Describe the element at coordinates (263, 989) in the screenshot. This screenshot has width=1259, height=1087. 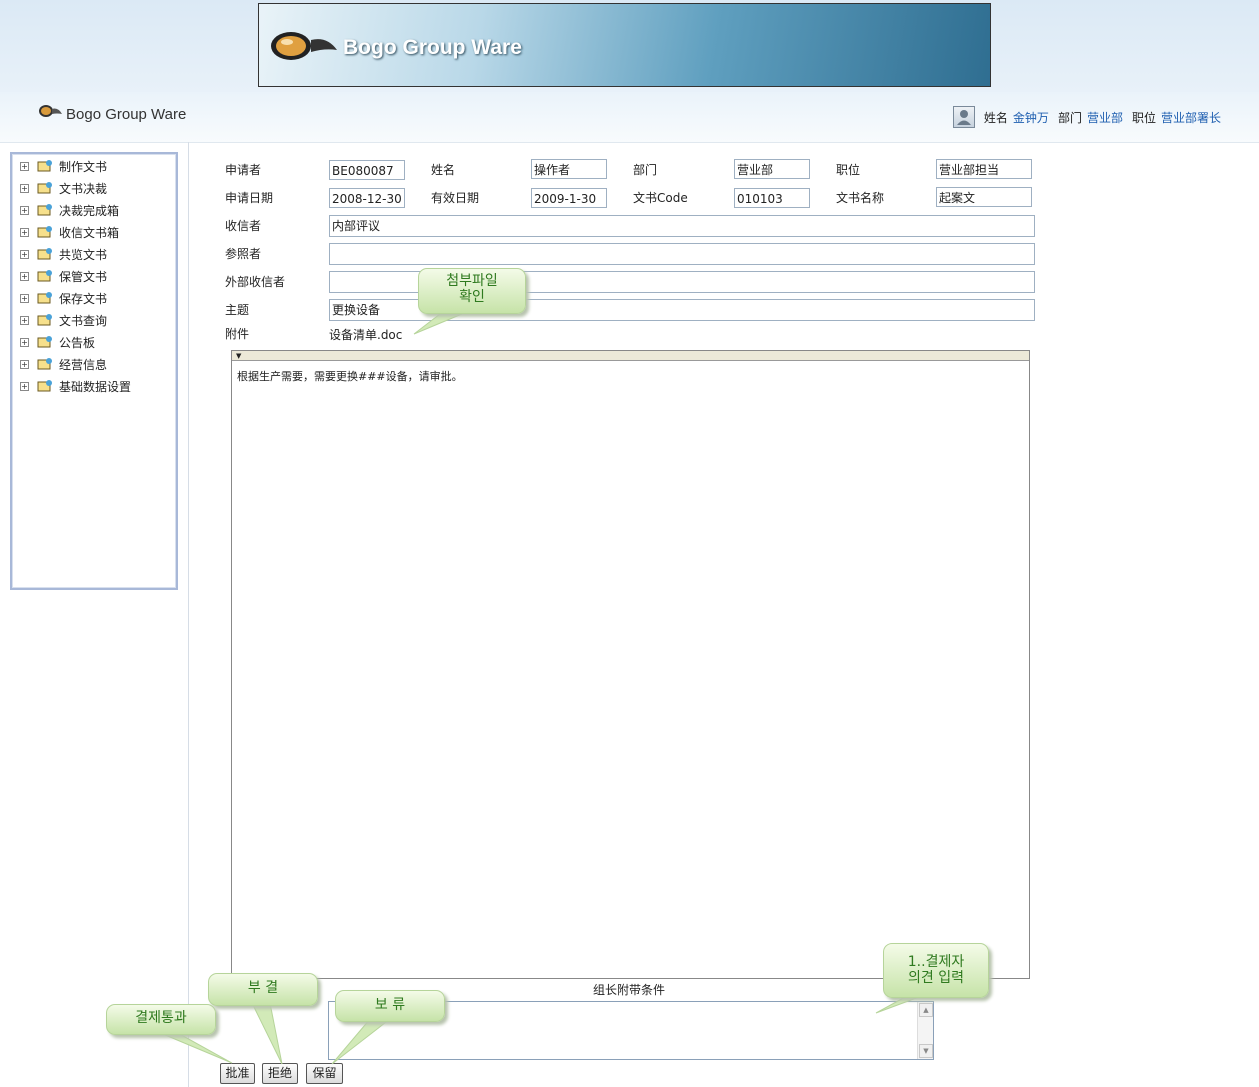
I see `reject-callout: 부 결` at that location.